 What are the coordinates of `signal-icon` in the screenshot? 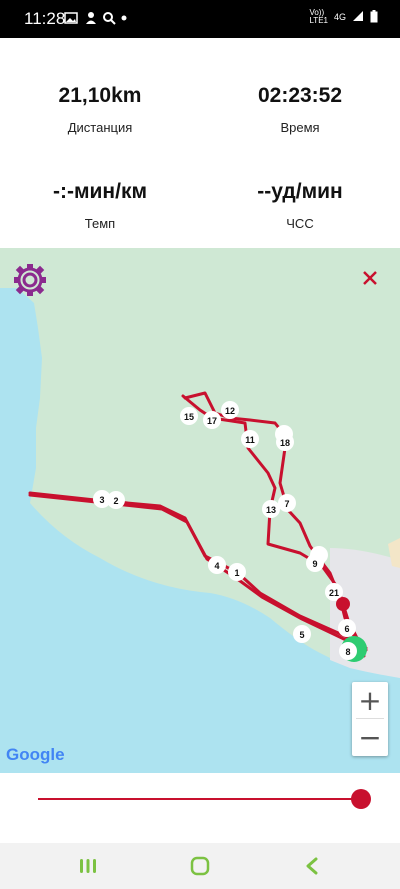 It's located at (358, 17).